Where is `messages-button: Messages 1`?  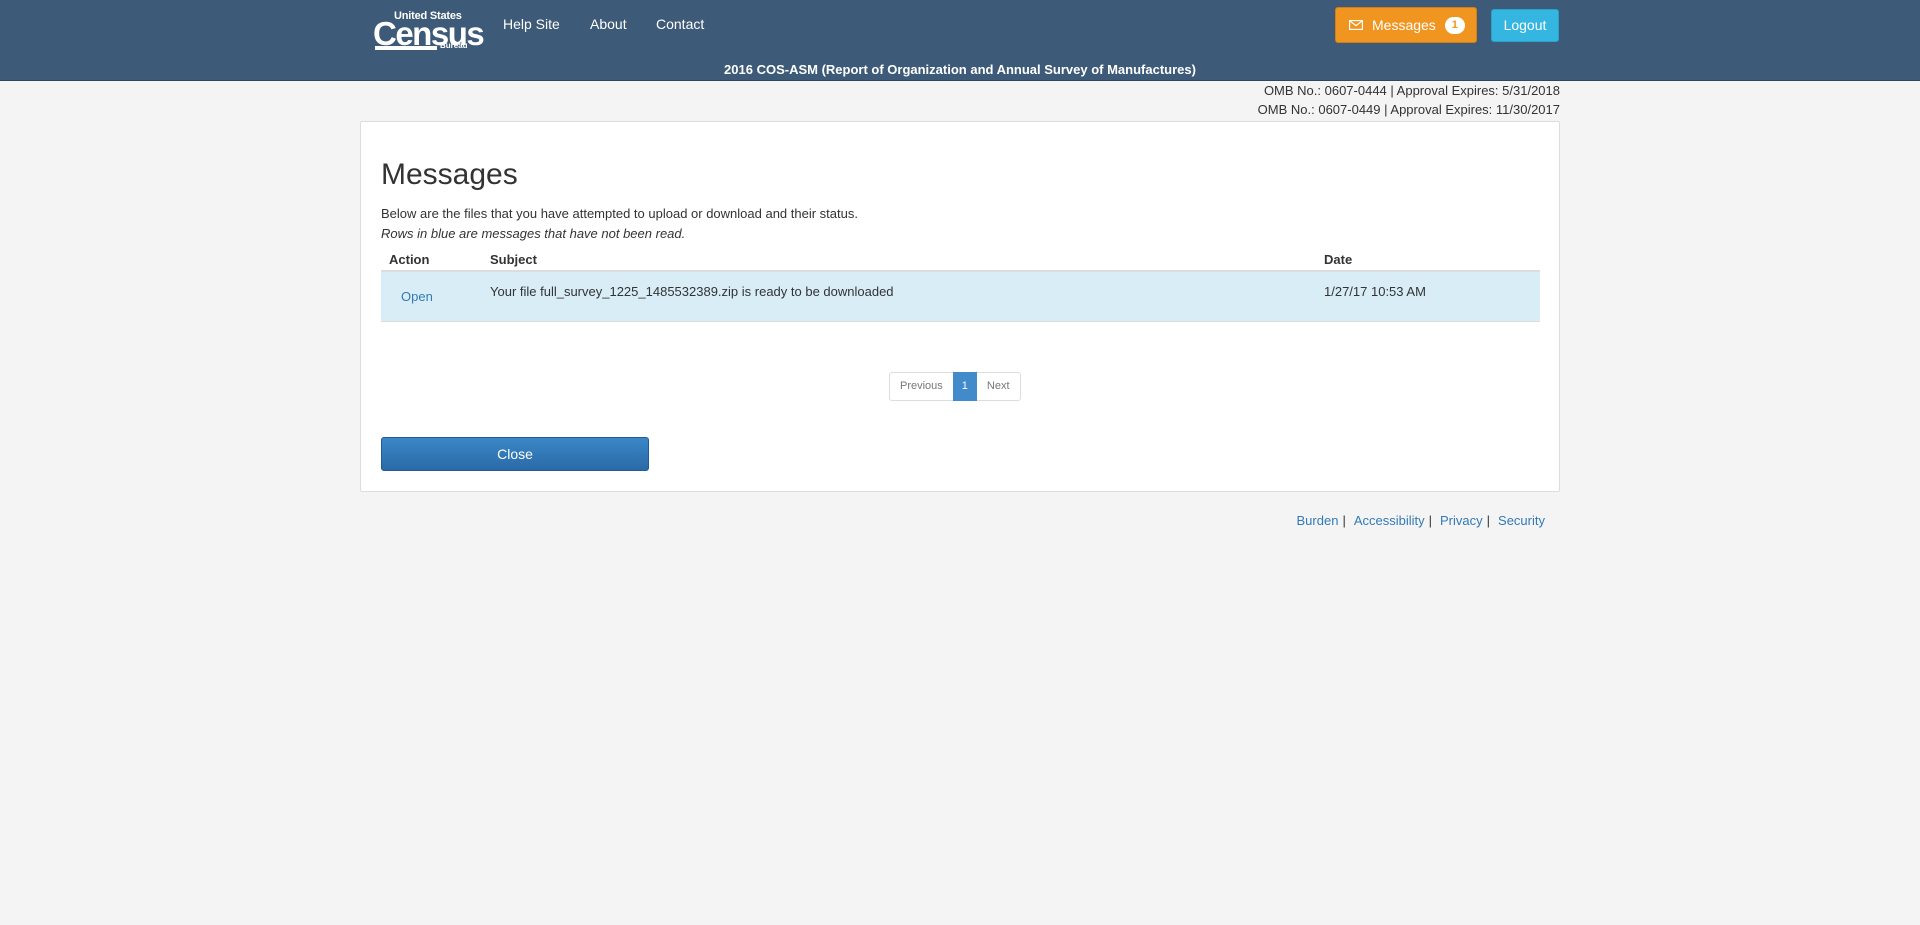 messages-button: Messages 1 is located at coordinates (1406, 25).